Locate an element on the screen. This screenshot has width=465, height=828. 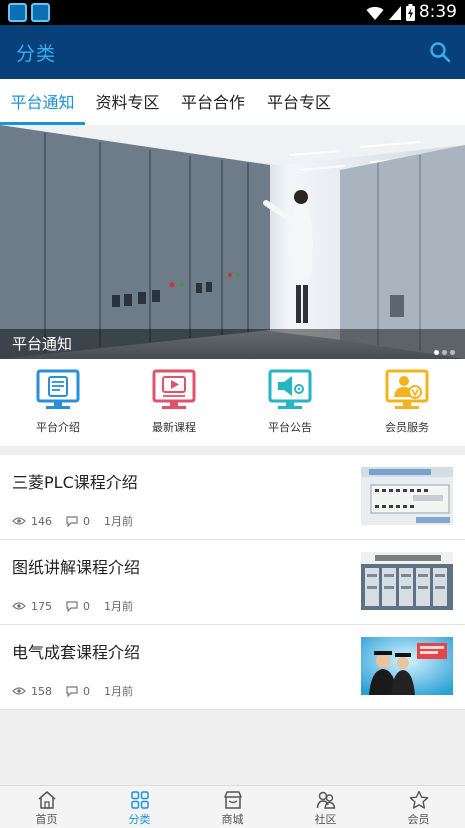
quick-link-label: 会员服务 is located at coordinates (407, 427).